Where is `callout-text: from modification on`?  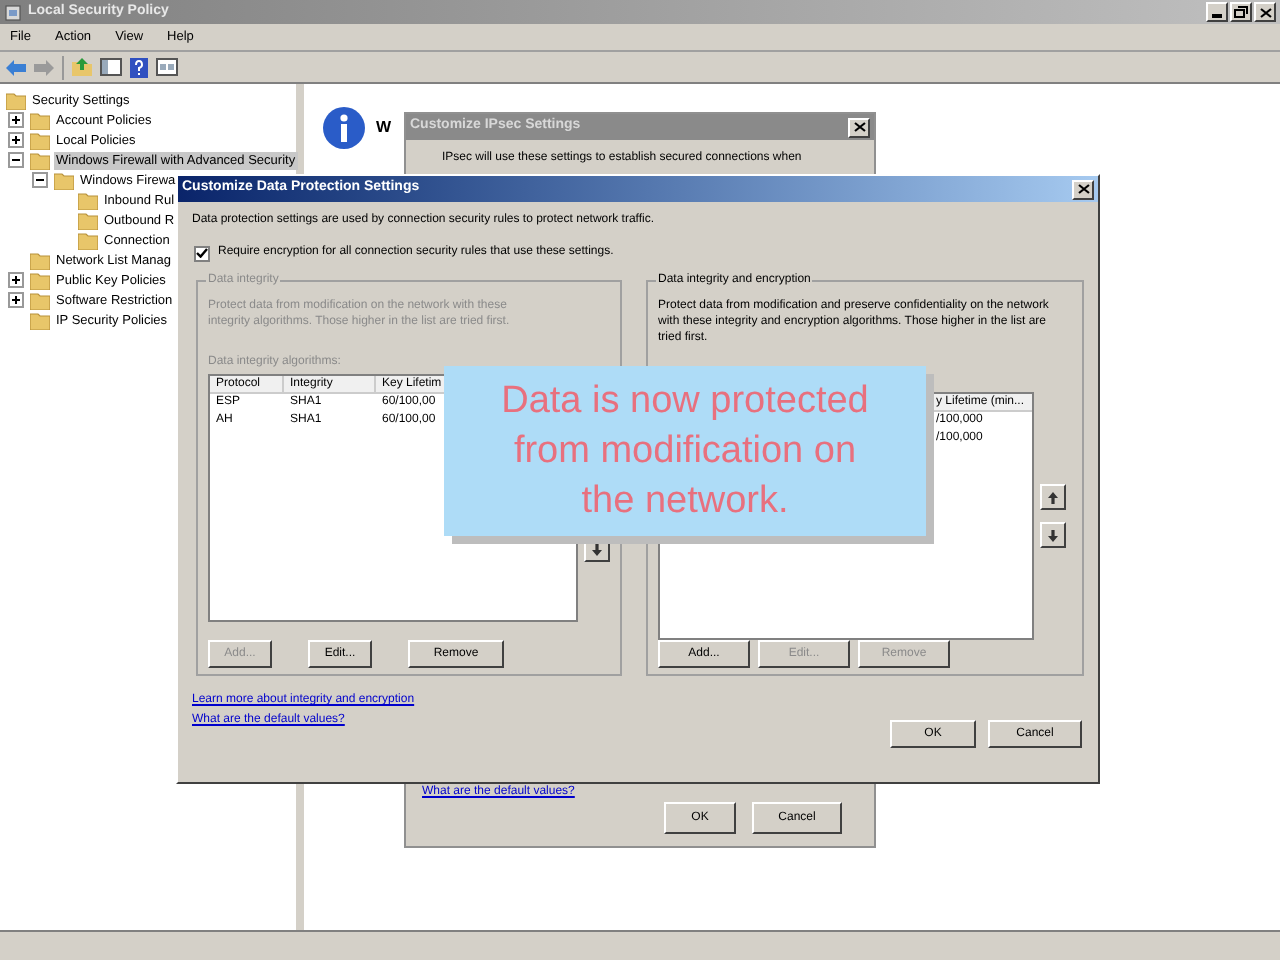 callout-text: from modification on is located at coordinates (685, 452).